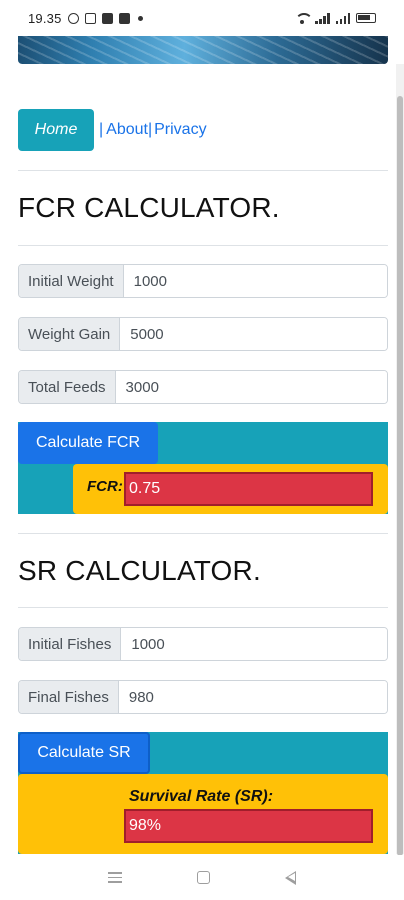  I want to click on weight-gain-label: Weight Gain, so click(70, 334).